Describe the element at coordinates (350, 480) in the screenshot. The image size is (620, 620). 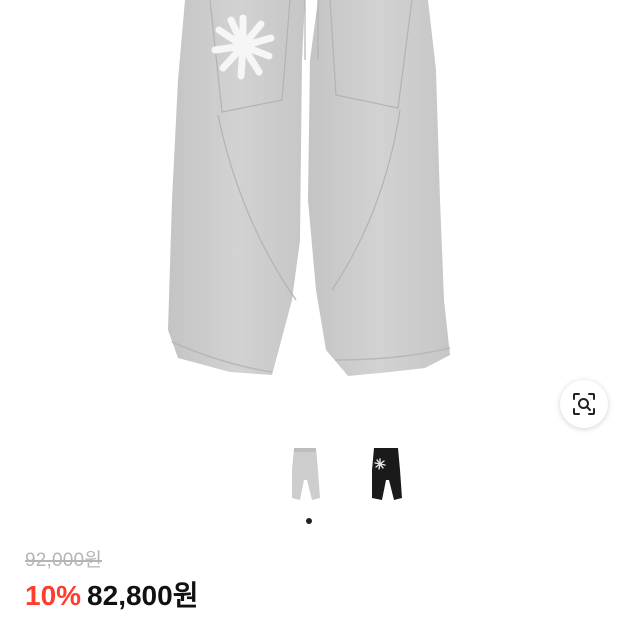
I see `variant-thumbnails` at that location.